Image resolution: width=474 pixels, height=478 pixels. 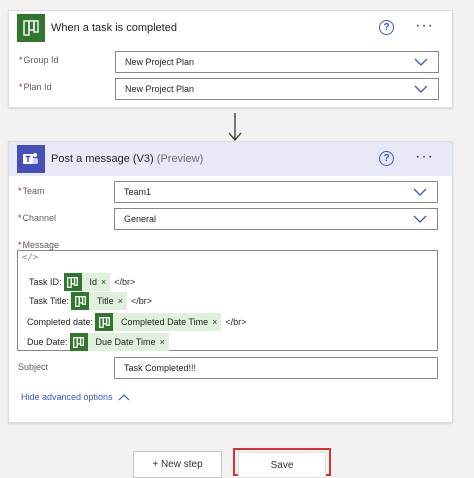 I want to click on line-prefix: Completed date:, so click(x=60, y=322).